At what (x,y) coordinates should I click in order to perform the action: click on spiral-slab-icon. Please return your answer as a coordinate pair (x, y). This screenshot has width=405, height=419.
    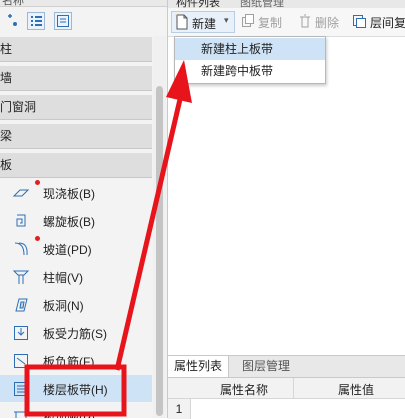
    Looking at the image, I should click on (21, 221).